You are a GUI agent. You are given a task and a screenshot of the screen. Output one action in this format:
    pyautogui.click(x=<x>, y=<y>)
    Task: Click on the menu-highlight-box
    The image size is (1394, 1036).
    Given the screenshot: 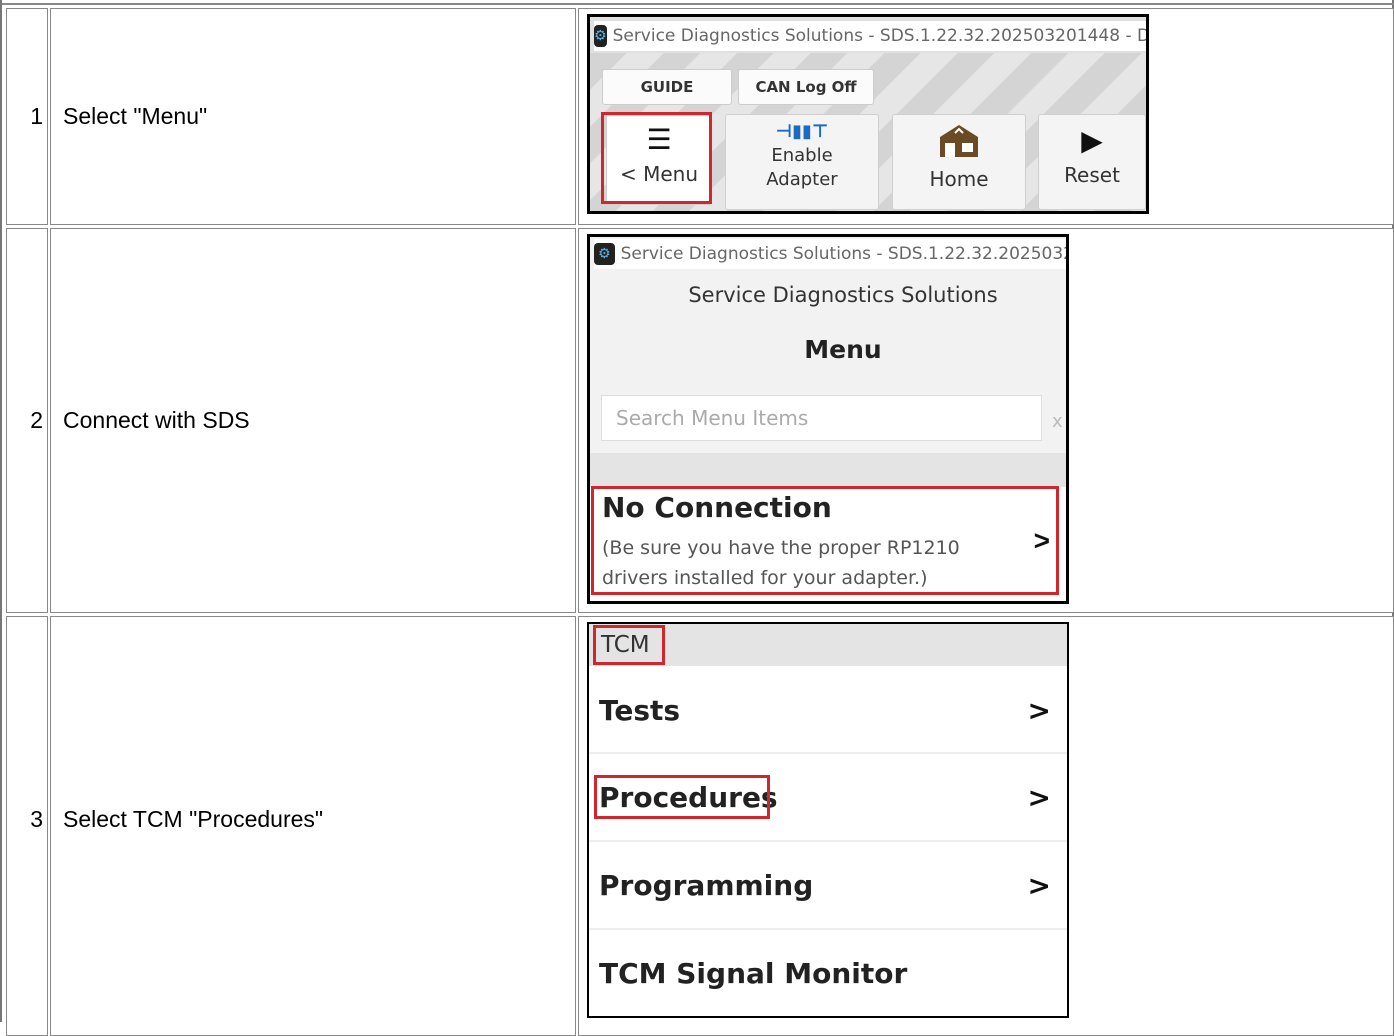 What is the action you would take?
    pyautogui.click(x=656, y=158)
    